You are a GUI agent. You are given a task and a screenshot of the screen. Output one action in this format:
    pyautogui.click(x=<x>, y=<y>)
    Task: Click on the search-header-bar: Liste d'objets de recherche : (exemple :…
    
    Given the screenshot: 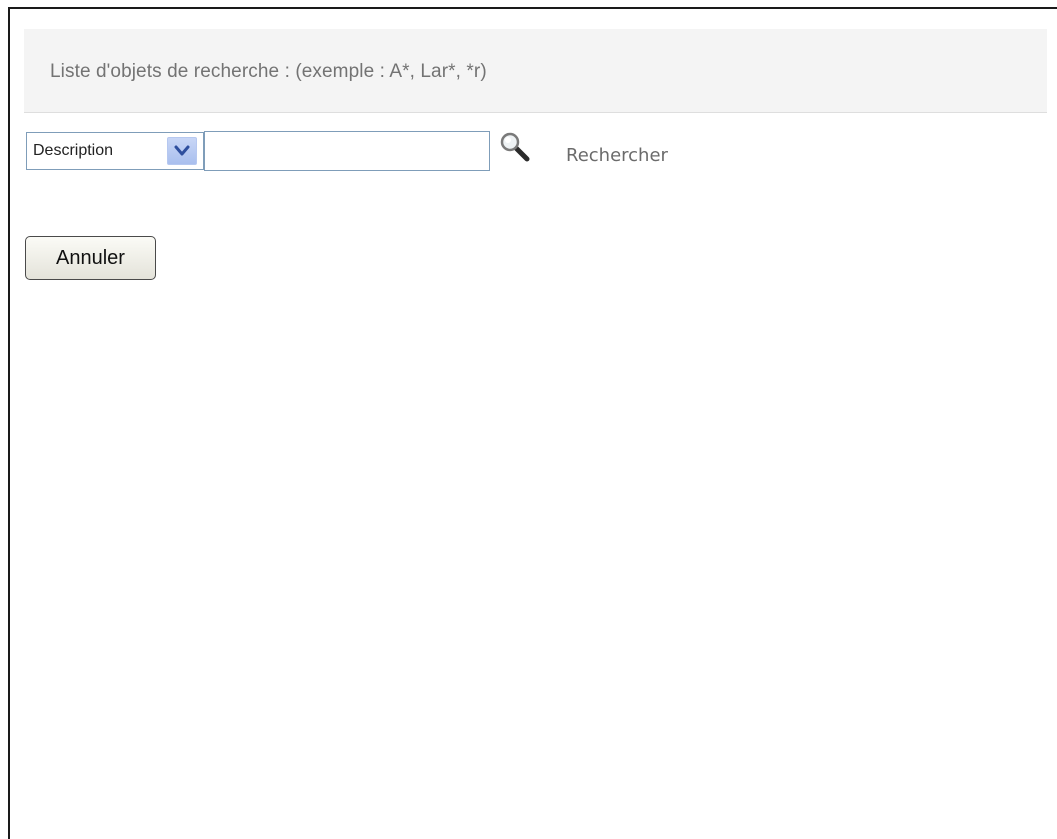 What is the action you would take?
    pyautogui.click(x=535, y=71)
    